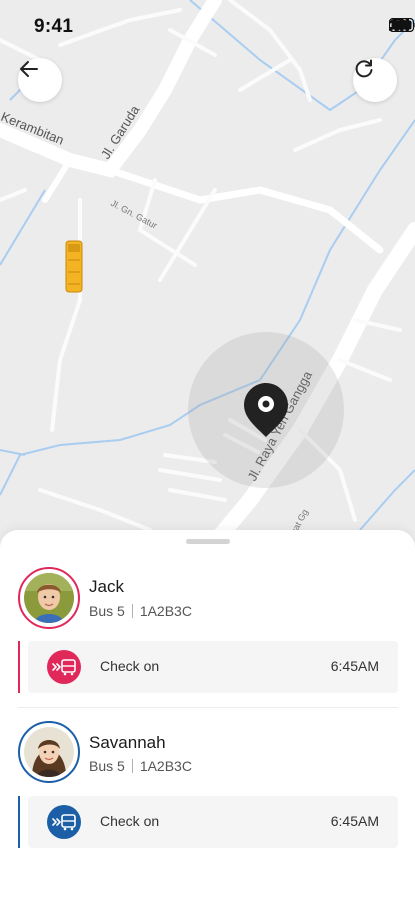 This screenshot has height=900, width=415. I want to click on avatar-photo-jack, so click(49, 598).